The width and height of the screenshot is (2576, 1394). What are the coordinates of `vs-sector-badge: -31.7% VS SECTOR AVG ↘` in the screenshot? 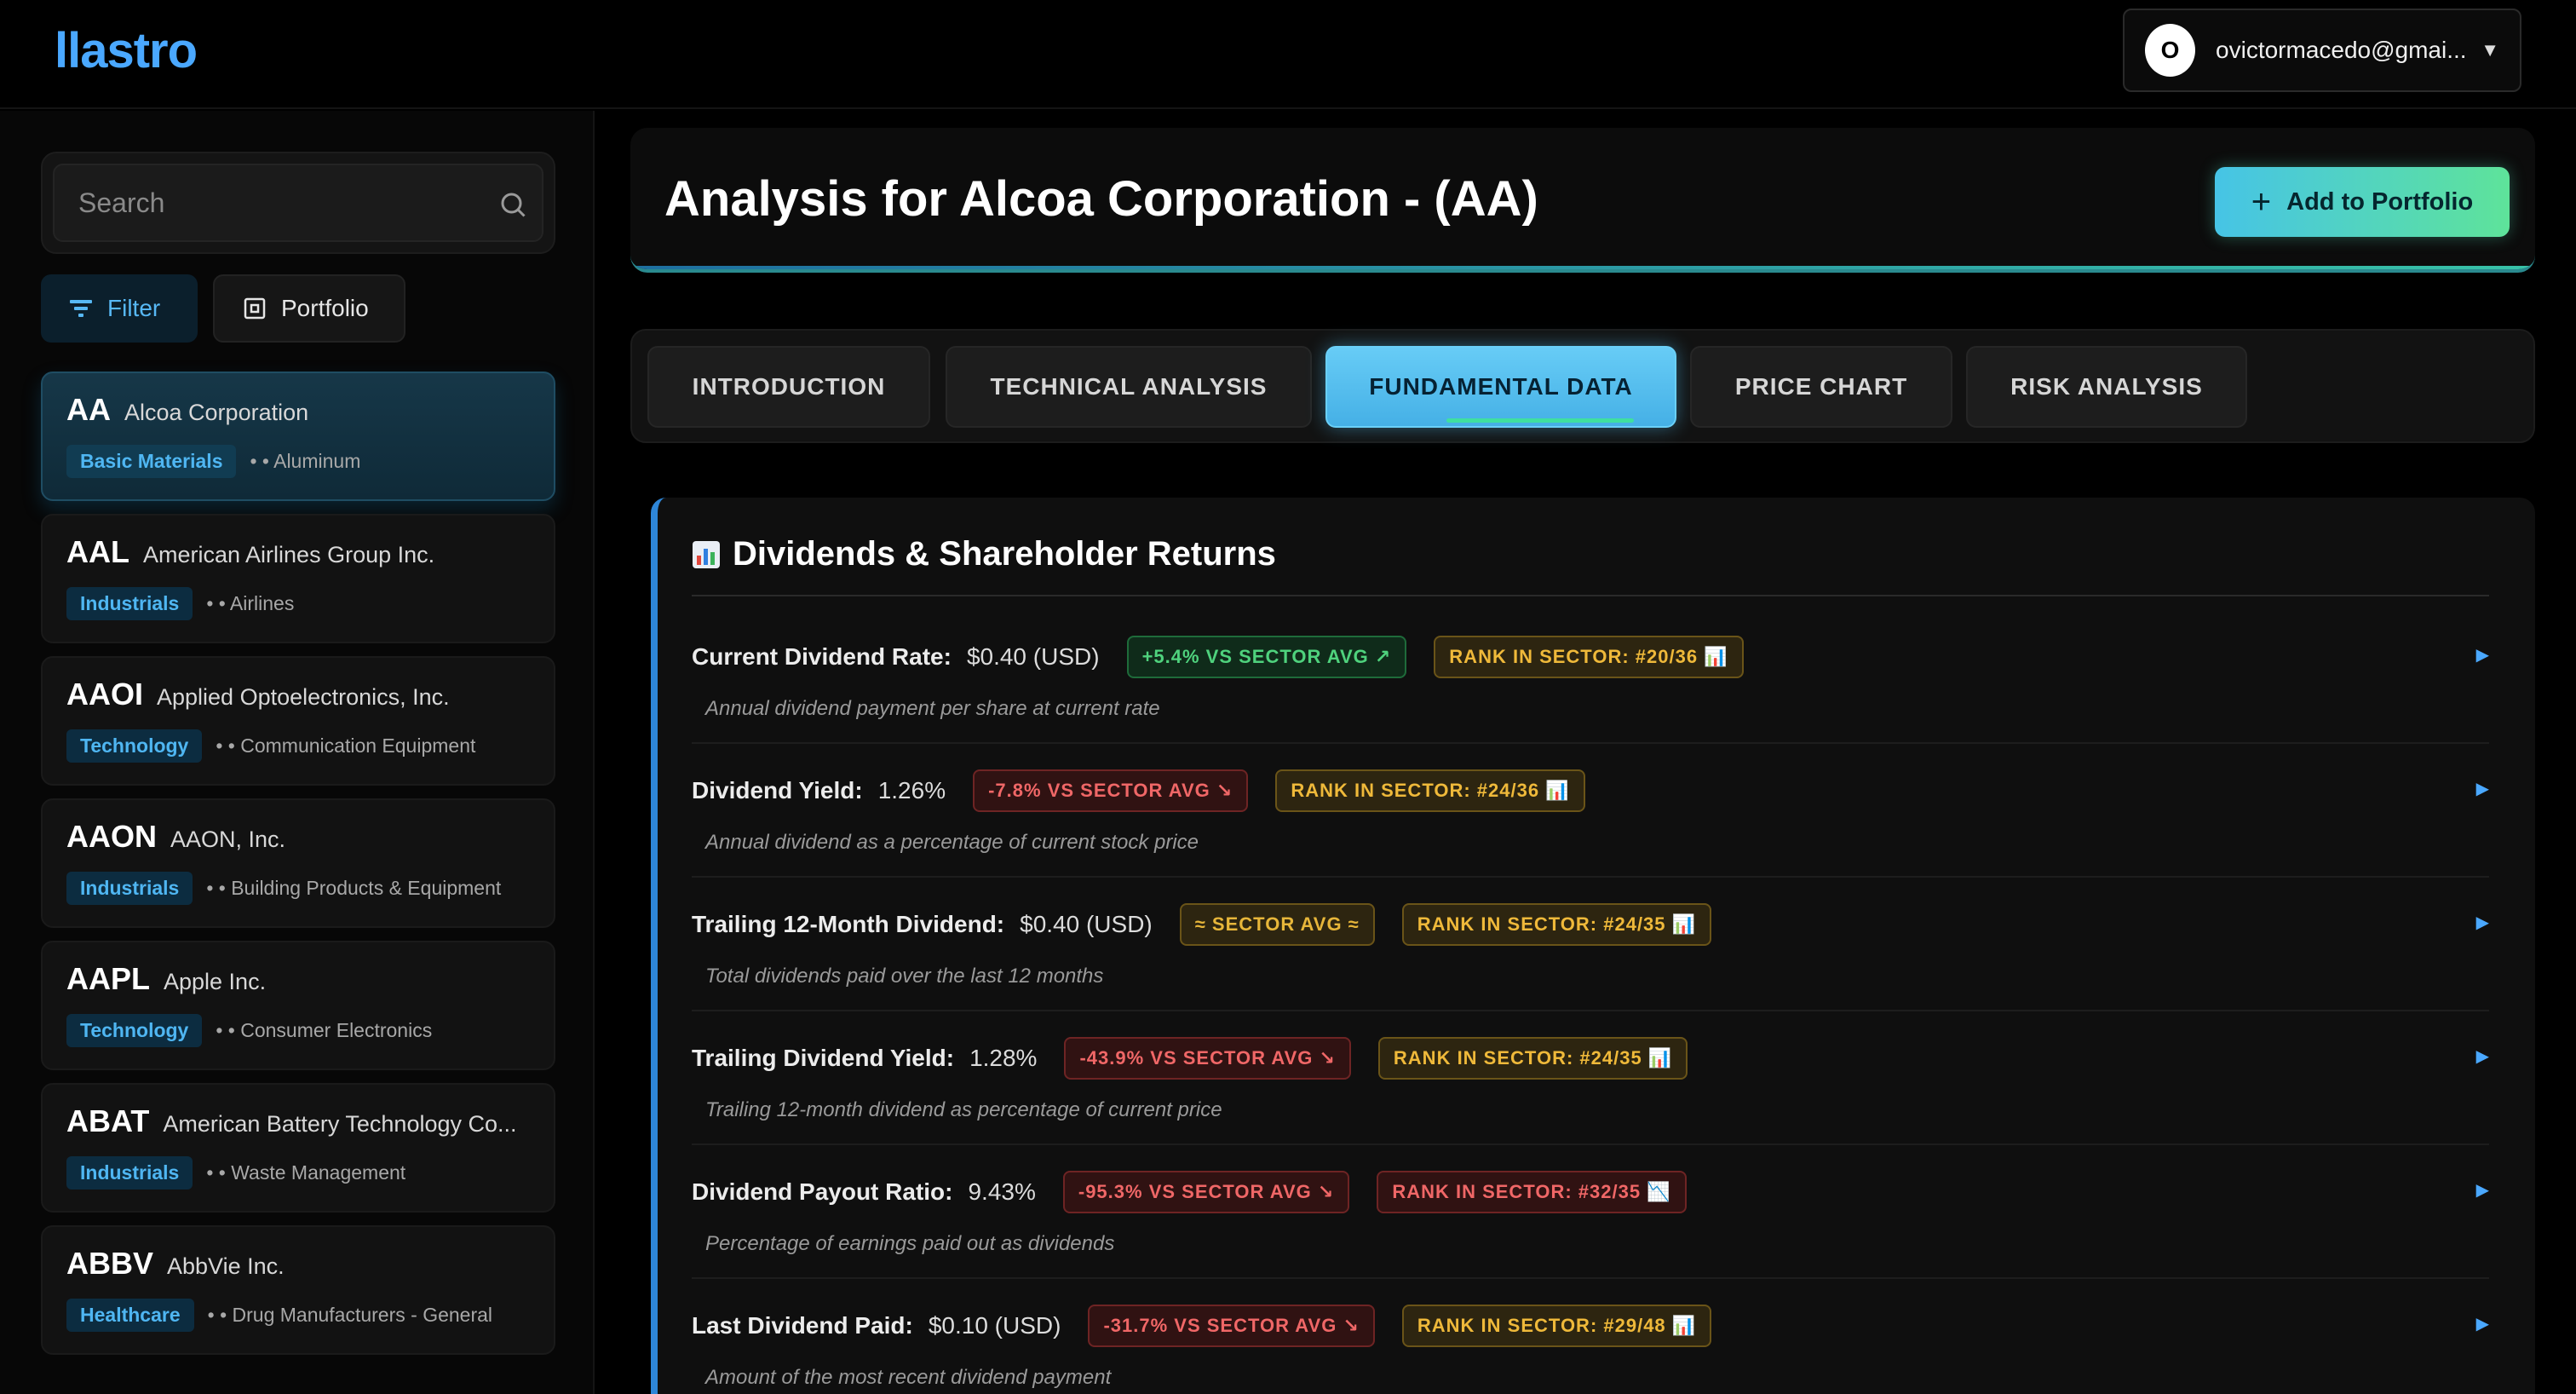 It's located at (1232, 1326).